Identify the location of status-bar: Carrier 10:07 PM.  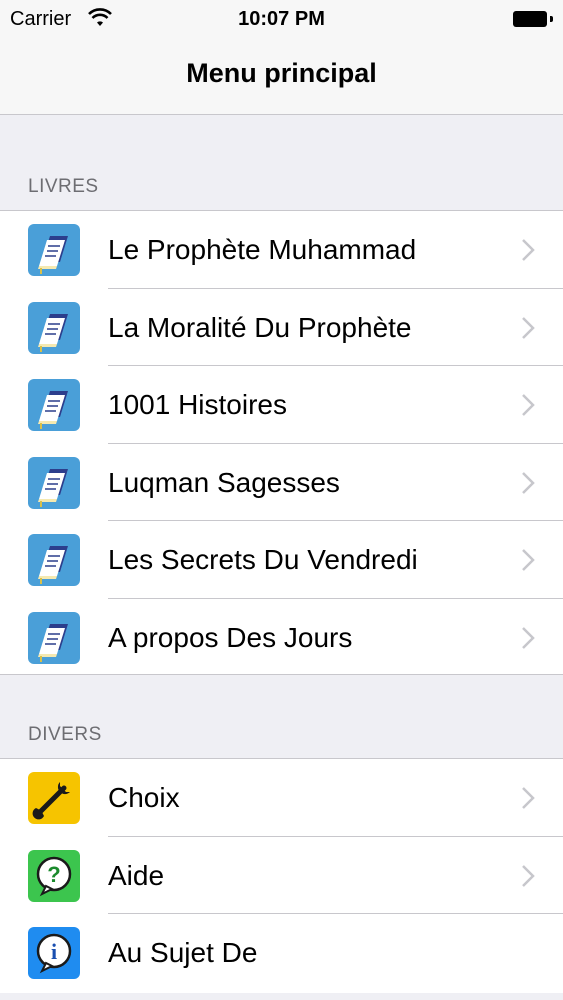
(281, 20).